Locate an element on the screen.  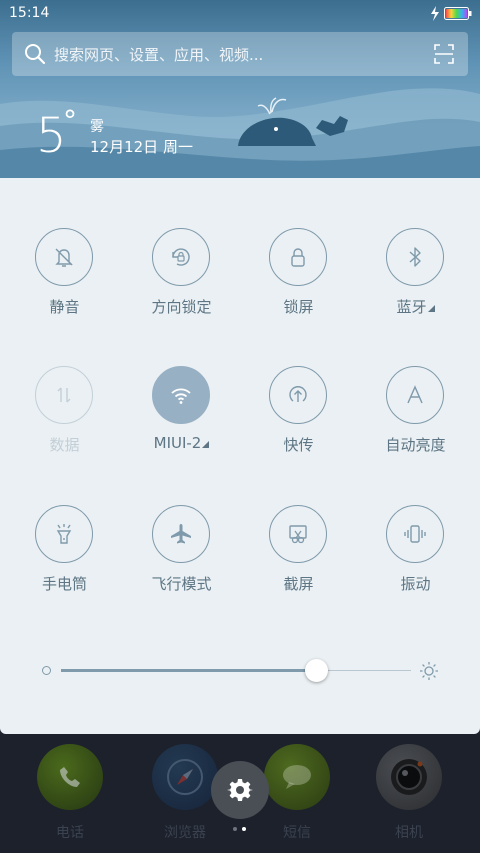
toggle-label: 蓝牙 is located at coordinates (411, 307).